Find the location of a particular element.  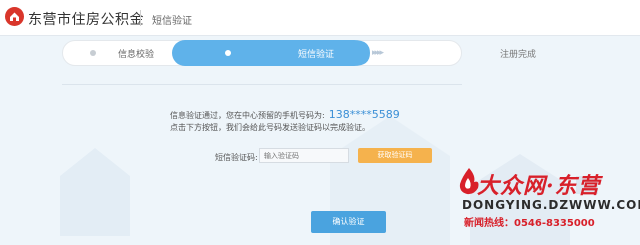

page-title: 短信验证 is located at coordinates (172, 21).